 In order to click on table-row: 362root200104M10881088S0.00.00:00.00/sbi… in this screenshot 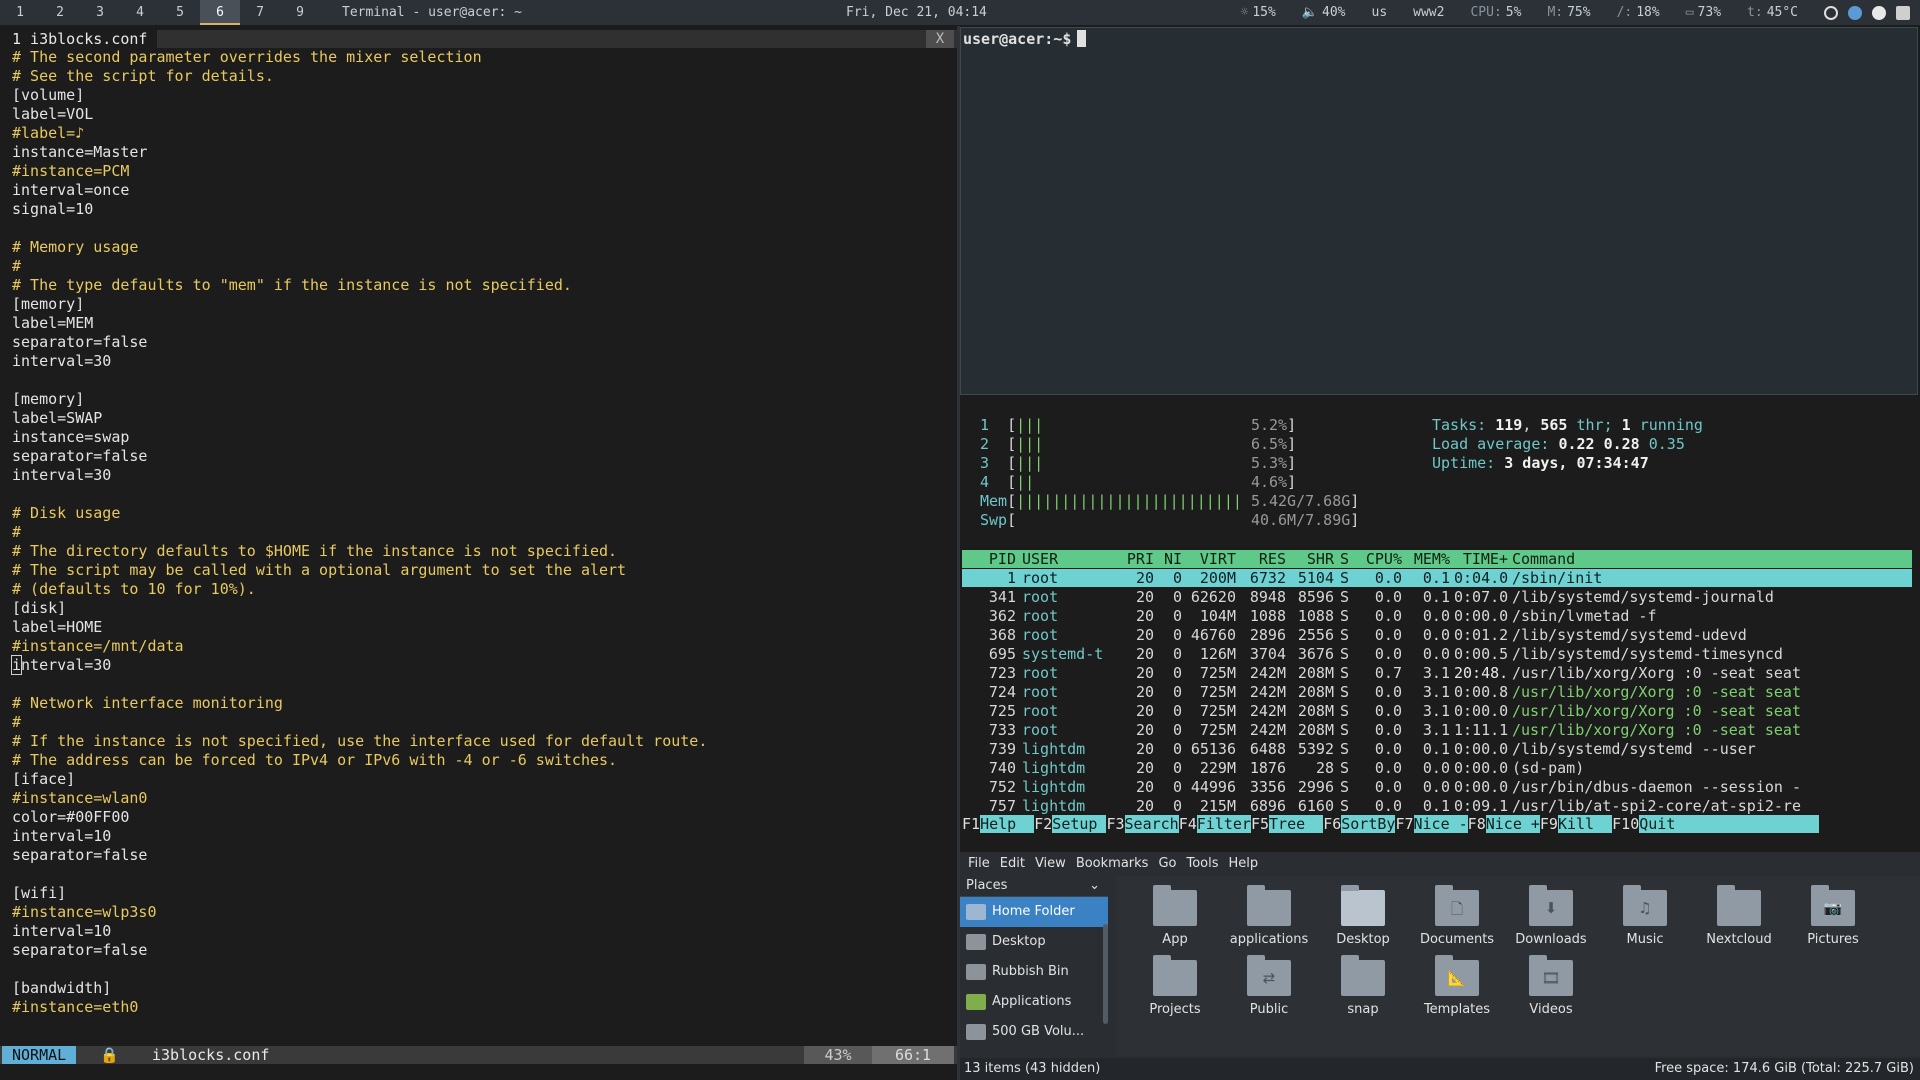, I will do `click(1436, 616)`.